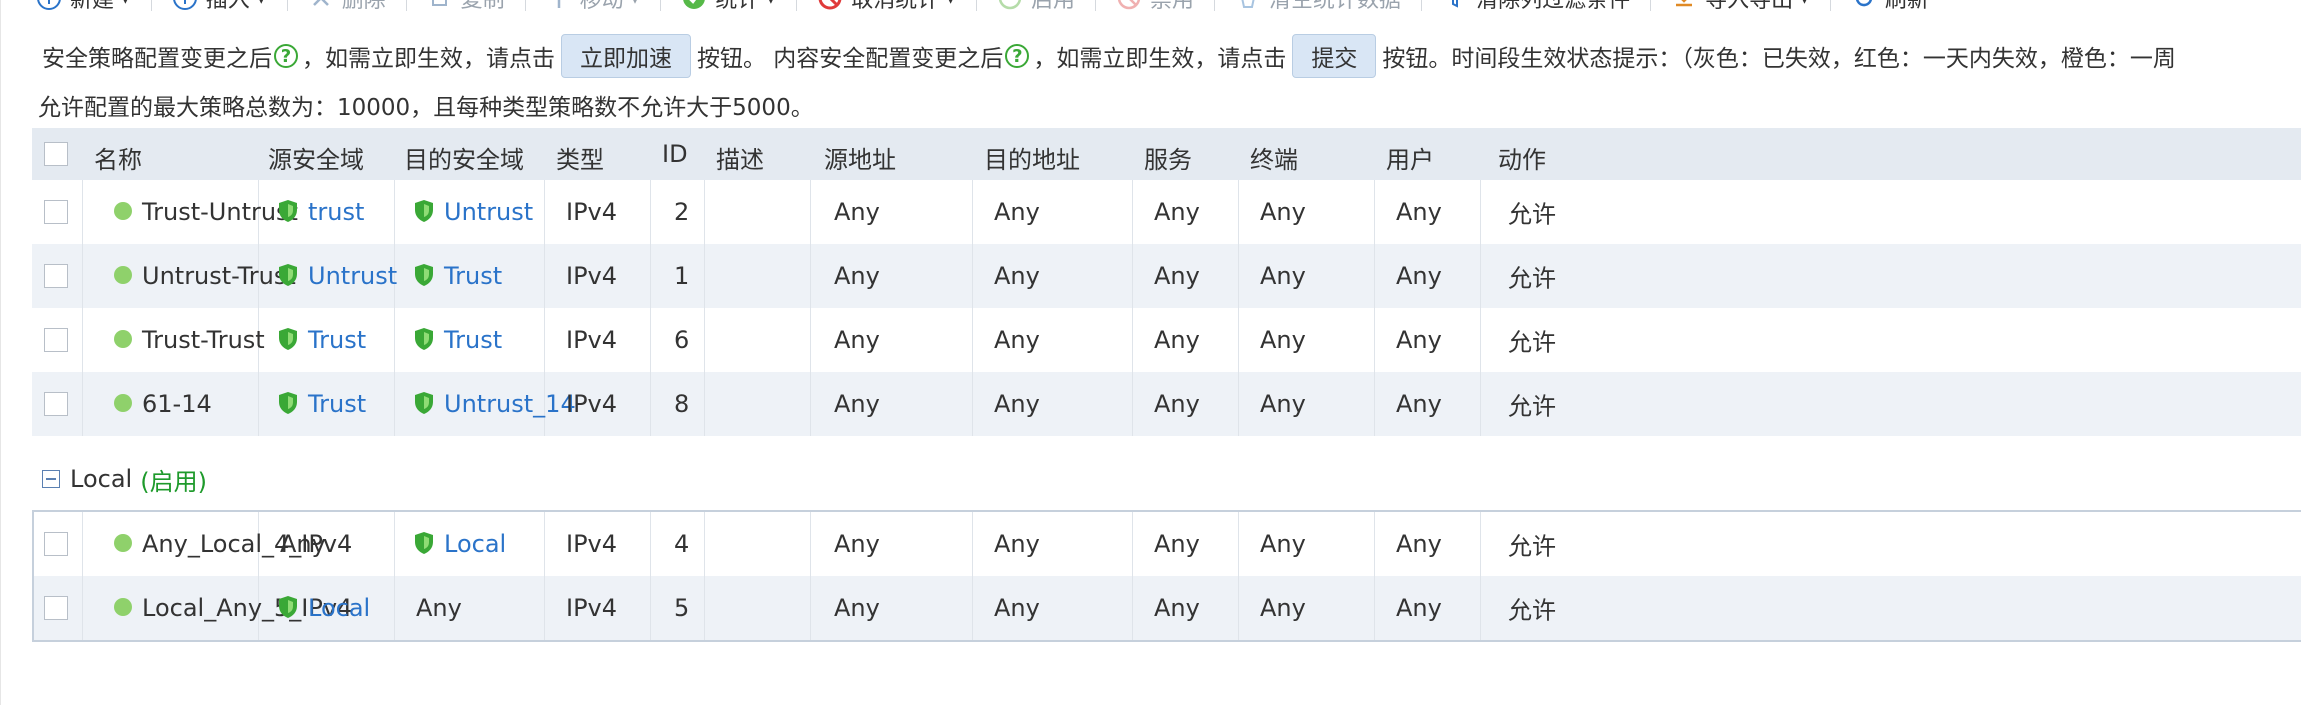 Image resolution: width=2301 pixels, height=705 pixels. What do you see at coordinates (593, 9) in the screenshot?
I see `toolbar-button: 移动 ▼` at bounding box center [593, 9].